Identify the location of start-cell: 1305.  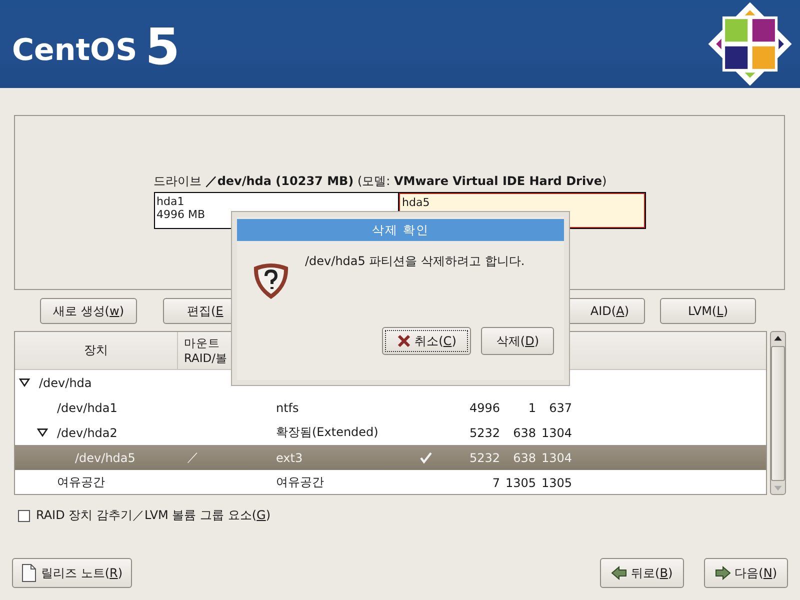
(520, 483).